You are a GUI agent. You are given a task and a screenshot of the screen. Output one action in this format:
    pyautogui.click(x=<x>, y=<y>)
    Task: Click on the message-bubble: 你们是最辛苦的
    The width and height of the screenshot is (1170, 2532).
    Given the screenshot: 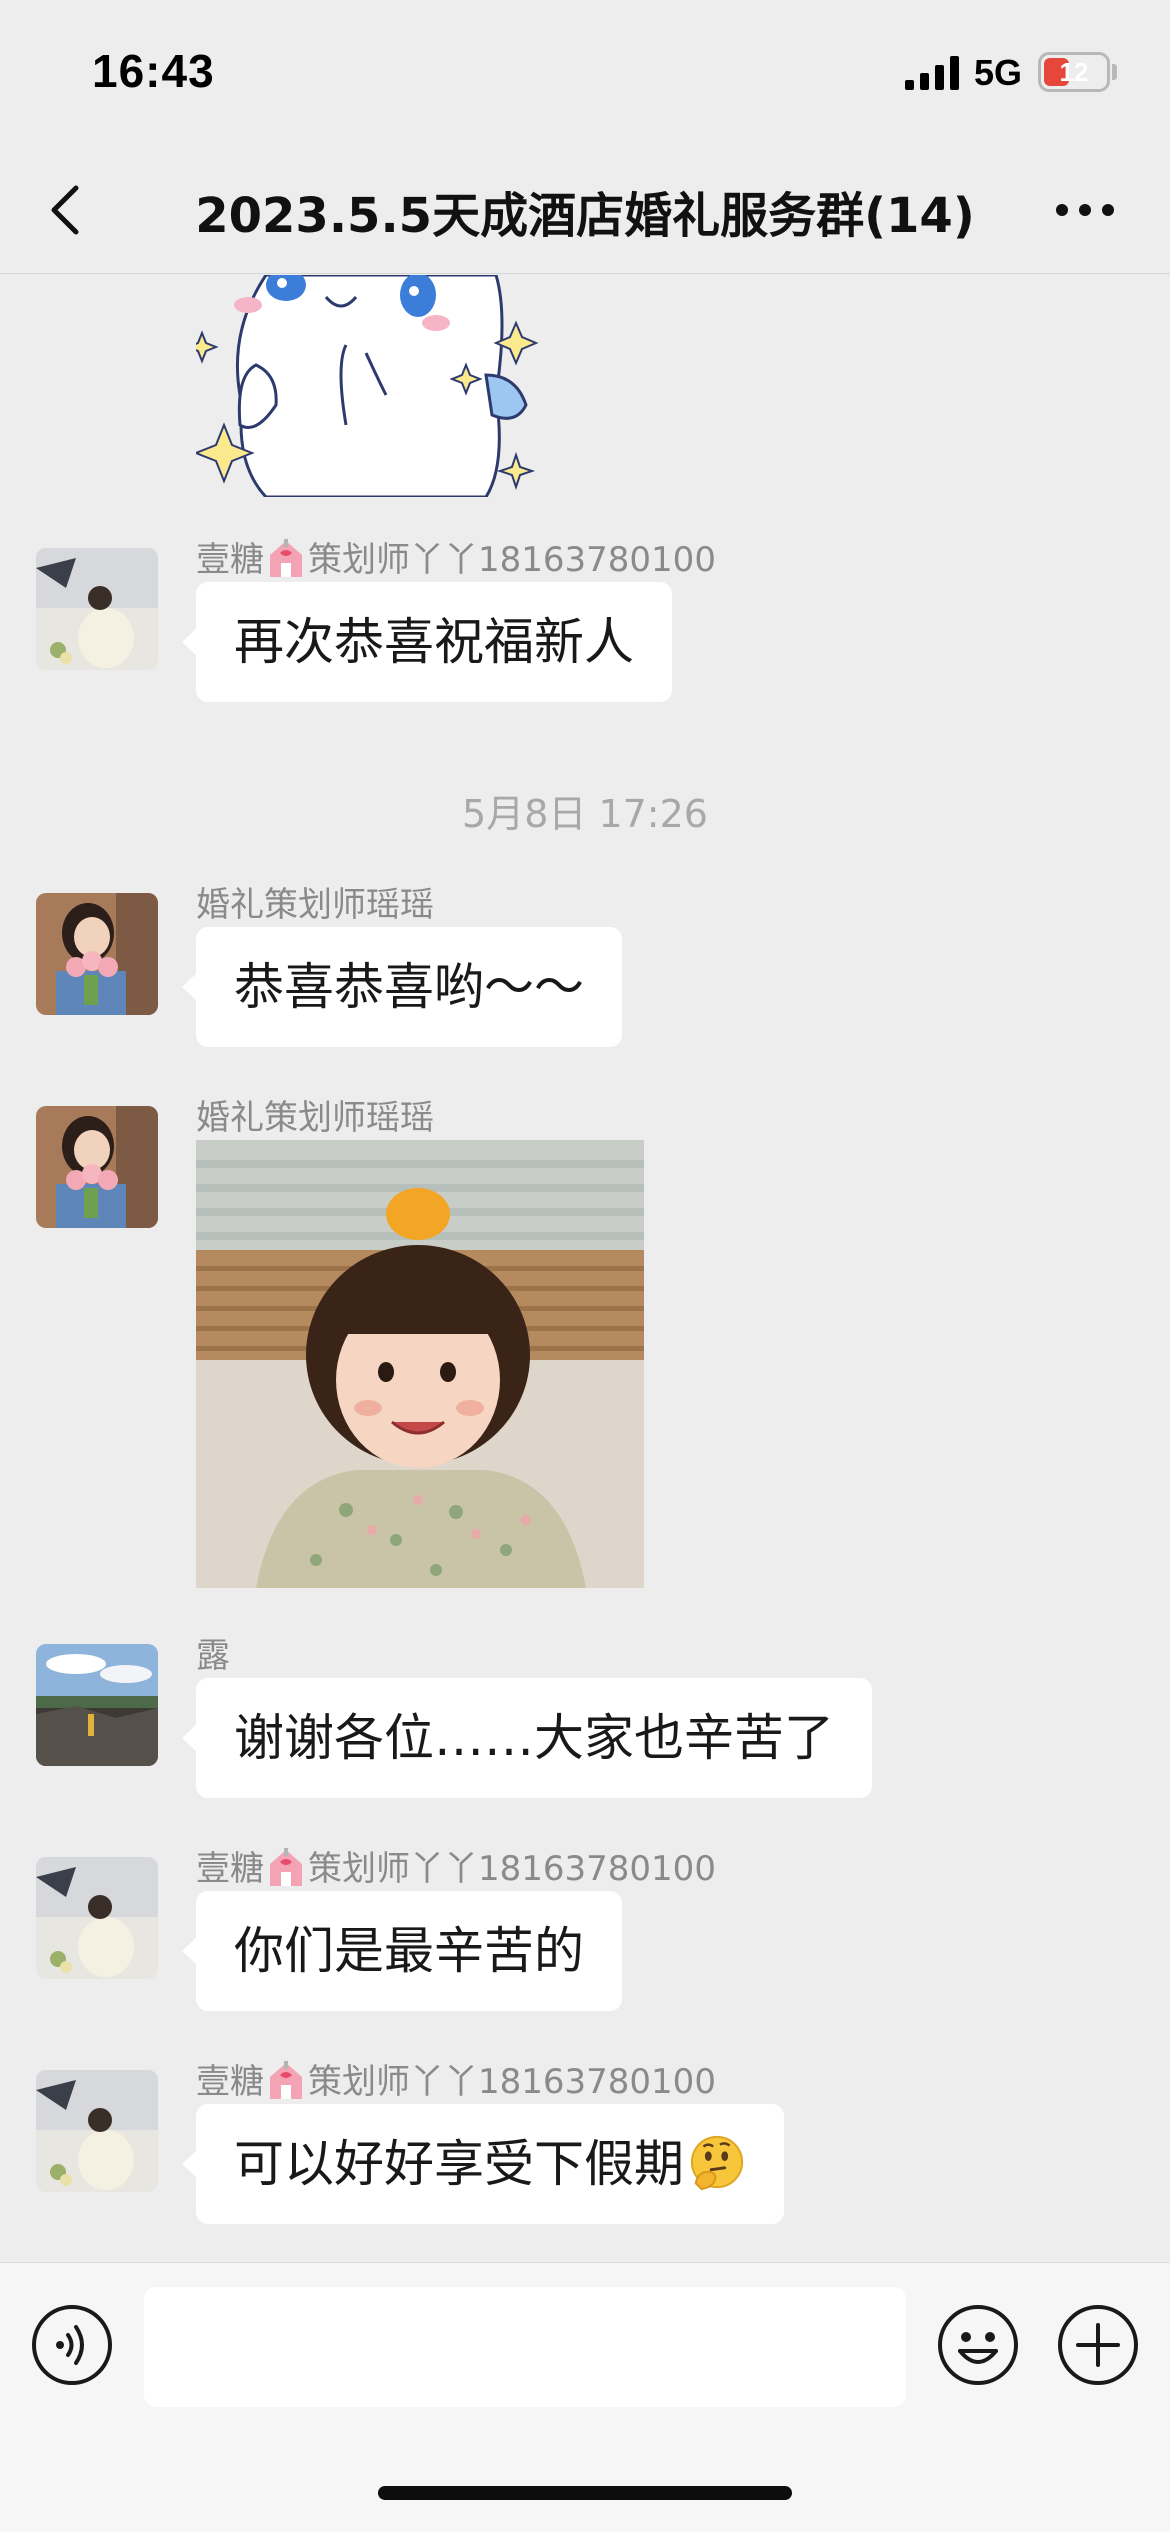 What is the action you would take?
    pyautogui.click(x=402, y=1951)
    